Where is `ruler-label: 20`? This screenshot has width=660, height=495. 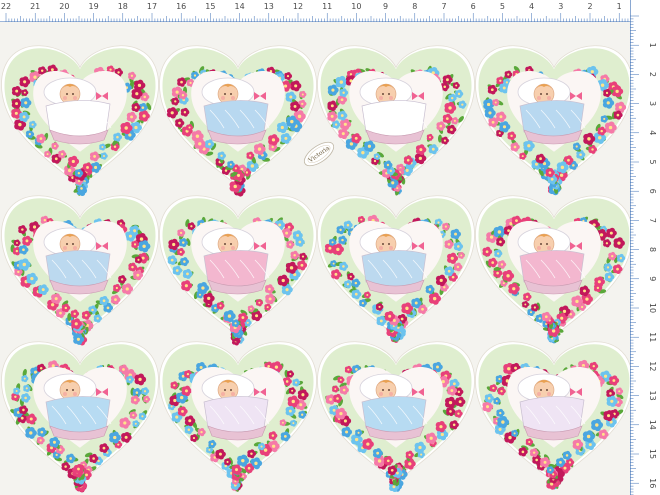 ruler-label: 20 is located at coordinates (64, 6).